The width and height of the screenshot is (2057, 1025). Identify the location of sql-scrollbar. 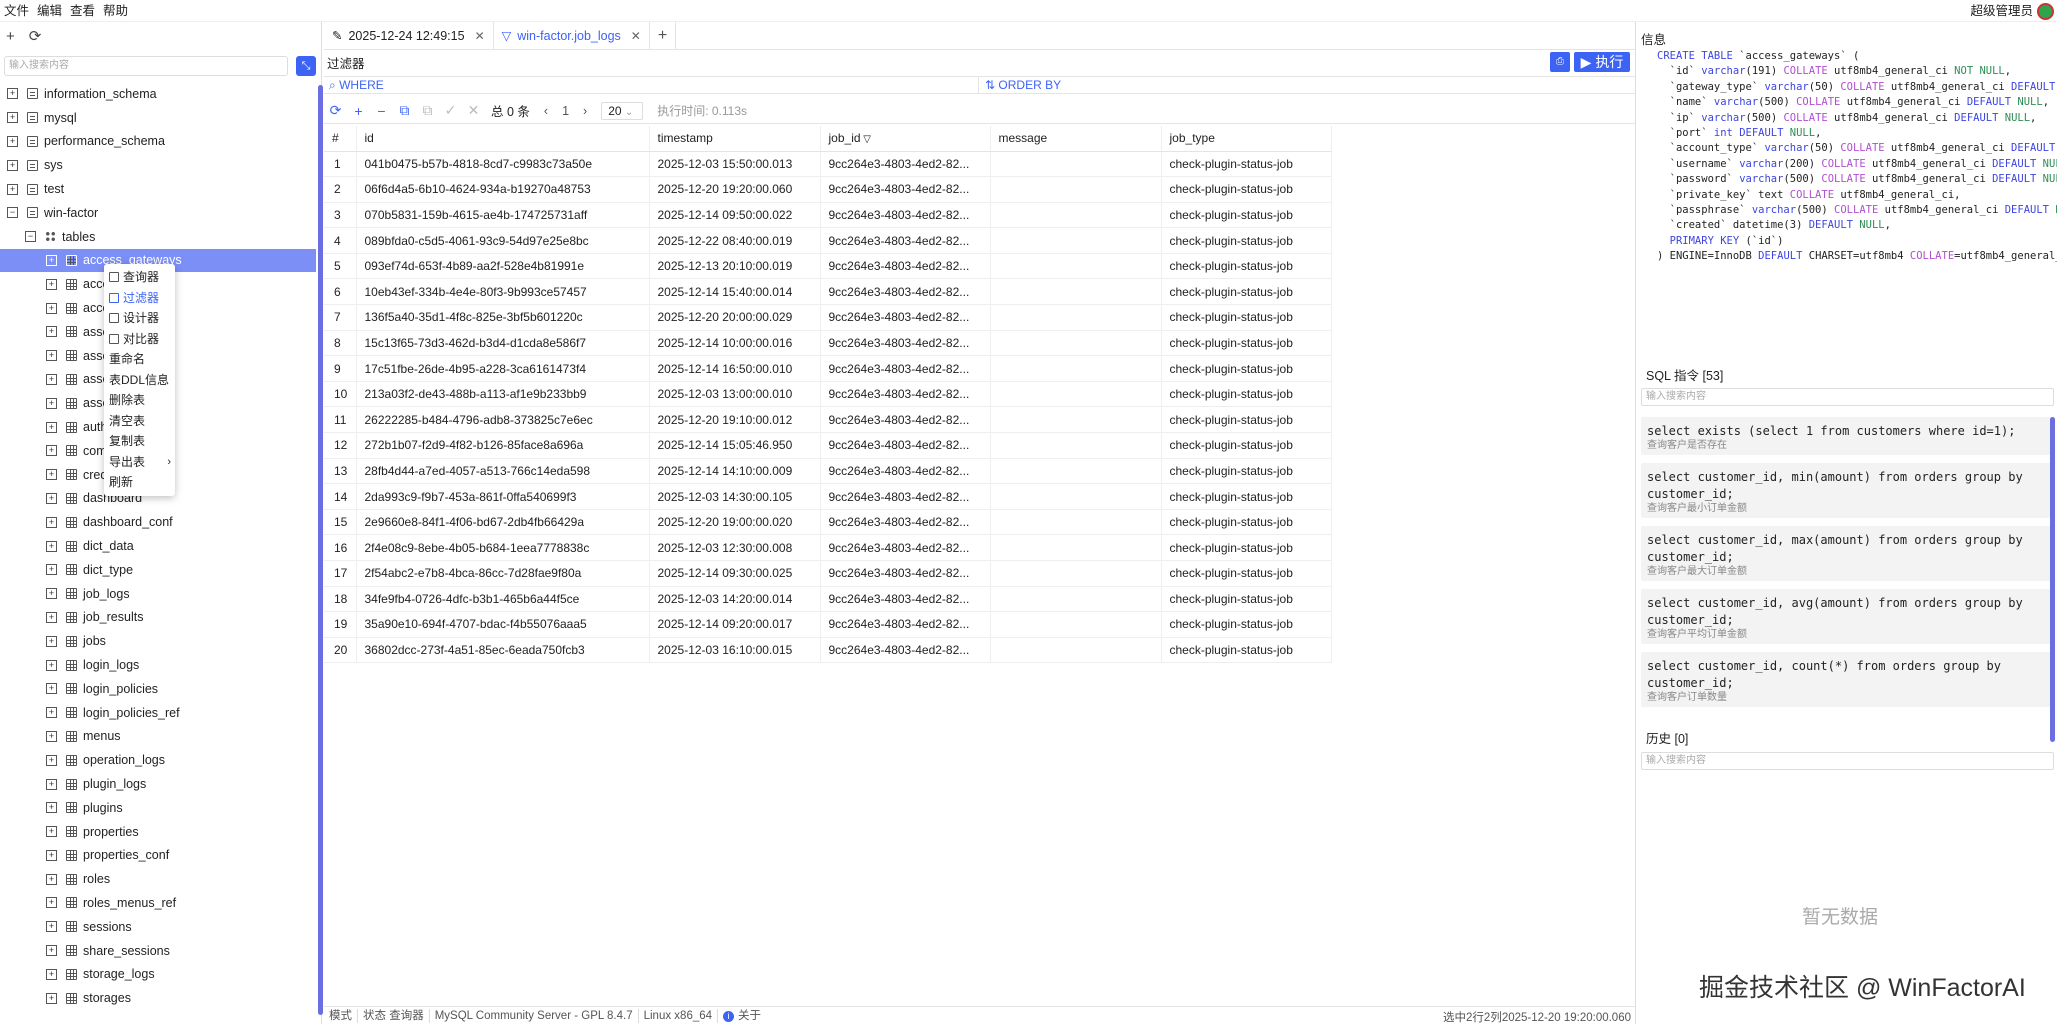
(2052, 579).